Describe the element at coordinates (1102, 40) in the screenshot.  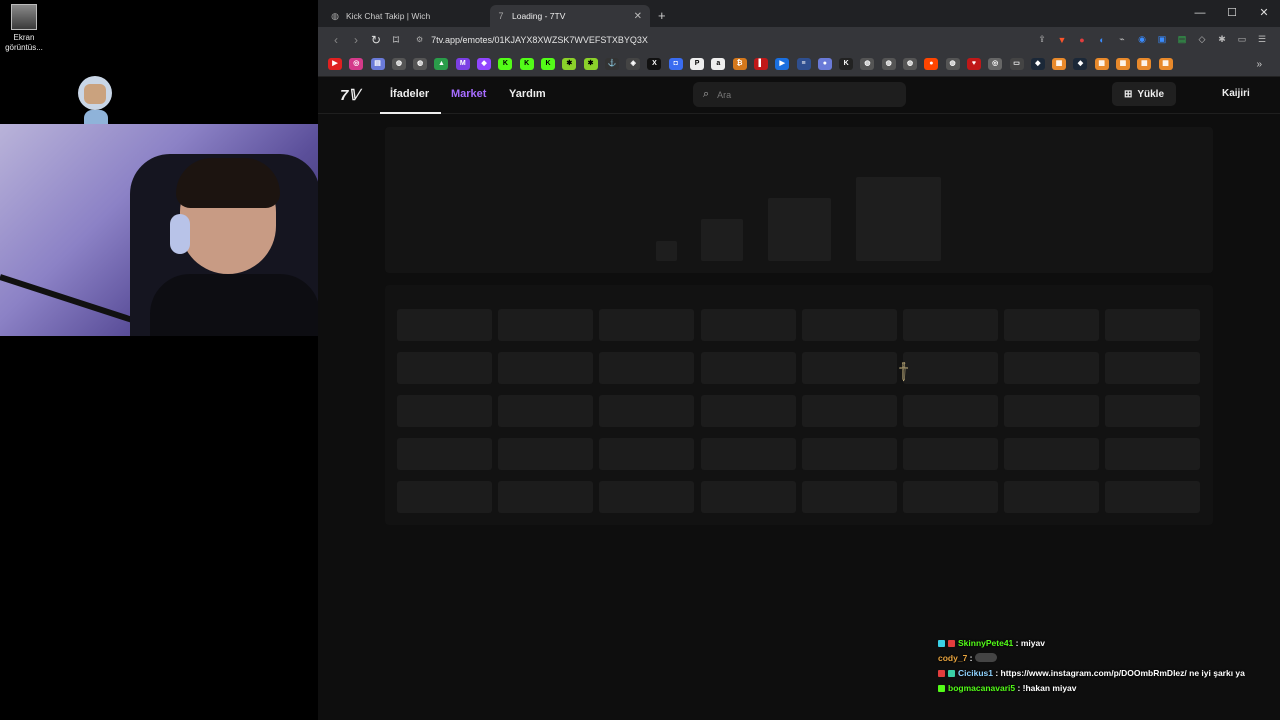
I see `audio-extension-icon: ◐` at that location.